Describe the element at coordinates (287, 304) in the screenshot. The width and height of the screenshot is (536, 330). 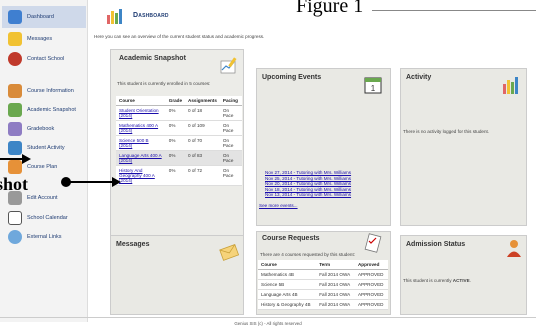
I see `course-cell: History & Geography 4B` at that location.